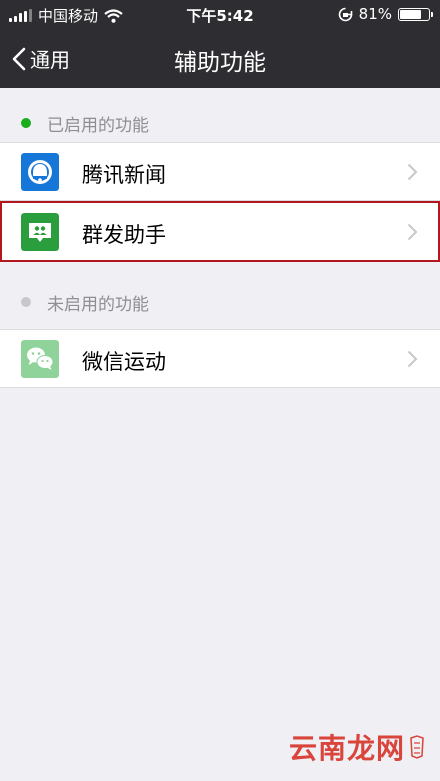  I want to click on tencent-news-icon, so click(40, 172).